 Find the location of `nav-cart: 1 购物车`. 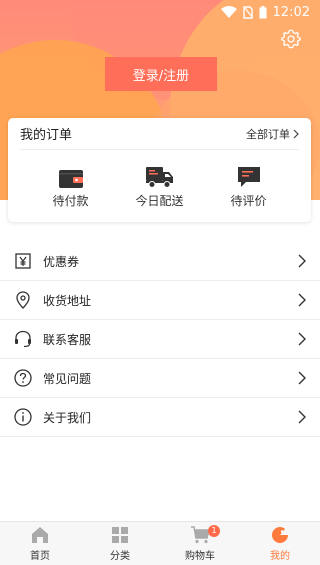

nav-cart: 1 购物车 is located at coordinates (200, 543).